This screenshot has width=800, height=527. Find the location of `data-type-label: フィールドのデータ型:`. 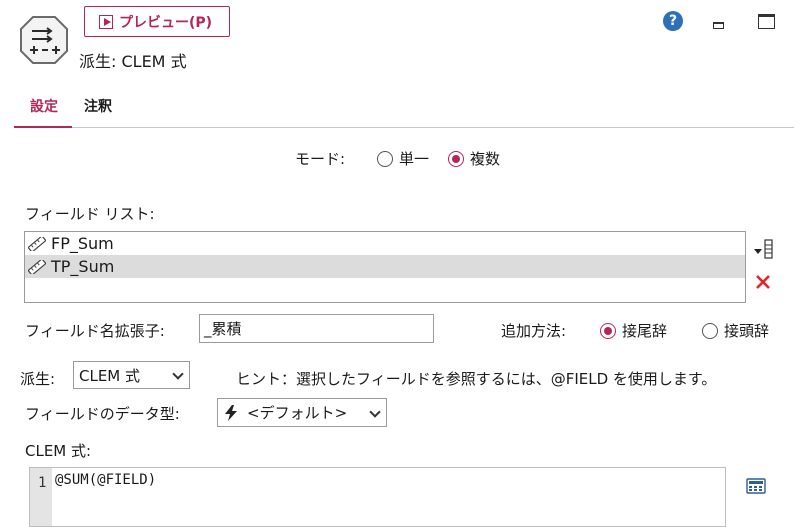

data-type-label: フィールドのデータ型: is located at coordinates (102, 414).